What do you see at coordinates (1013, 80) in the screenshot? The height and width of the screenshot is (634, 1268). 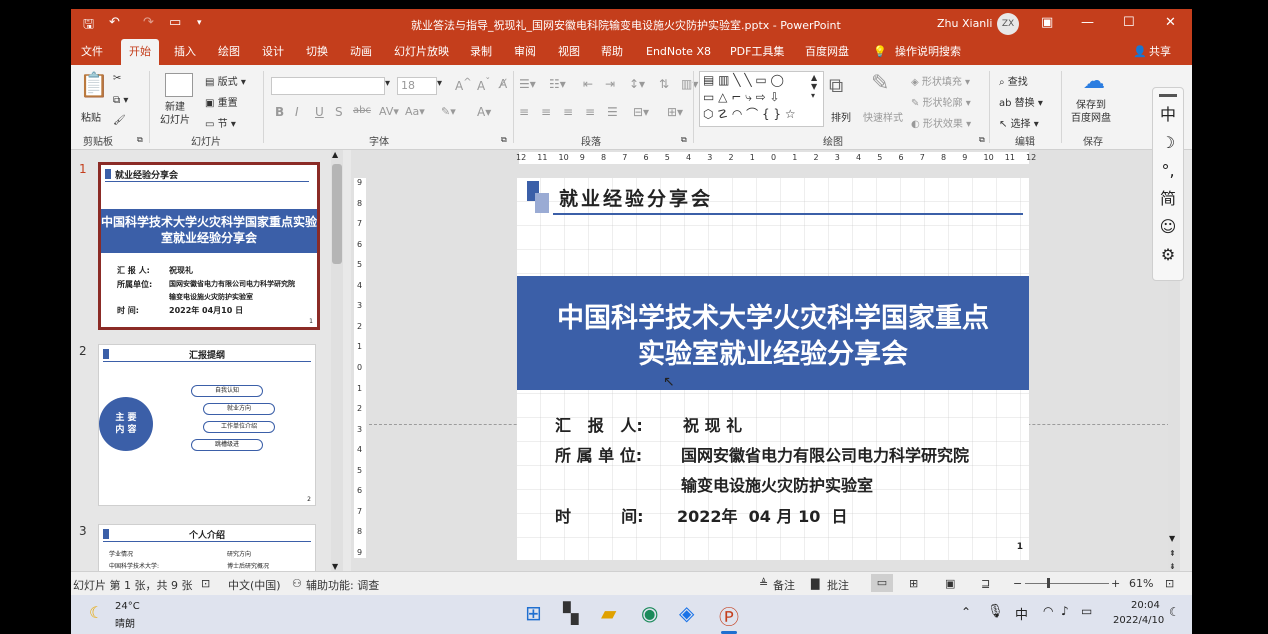 I see `find-button: ⌕ 查找` at bounding box center [1013, 80].